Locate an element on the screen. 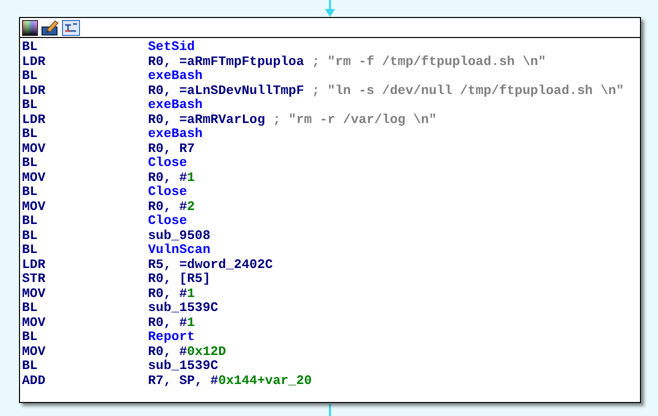  operand-text: R0, [R5] is located at coordinates (179, 279).